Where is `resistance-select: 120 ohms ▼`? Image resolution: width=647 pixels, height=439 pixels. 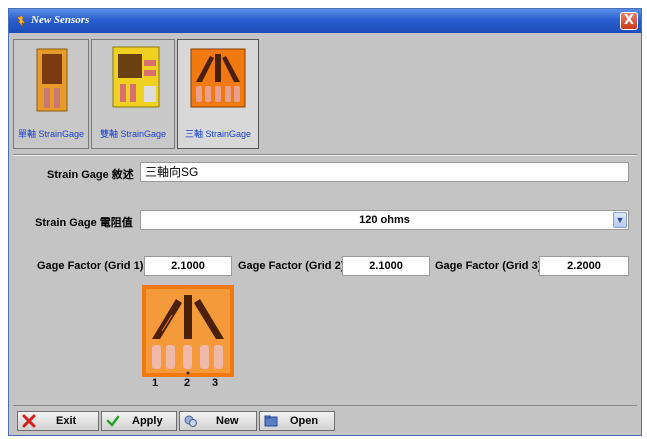
resistance-select: 120 ohms ▼ is located at coordinates (384, 220).